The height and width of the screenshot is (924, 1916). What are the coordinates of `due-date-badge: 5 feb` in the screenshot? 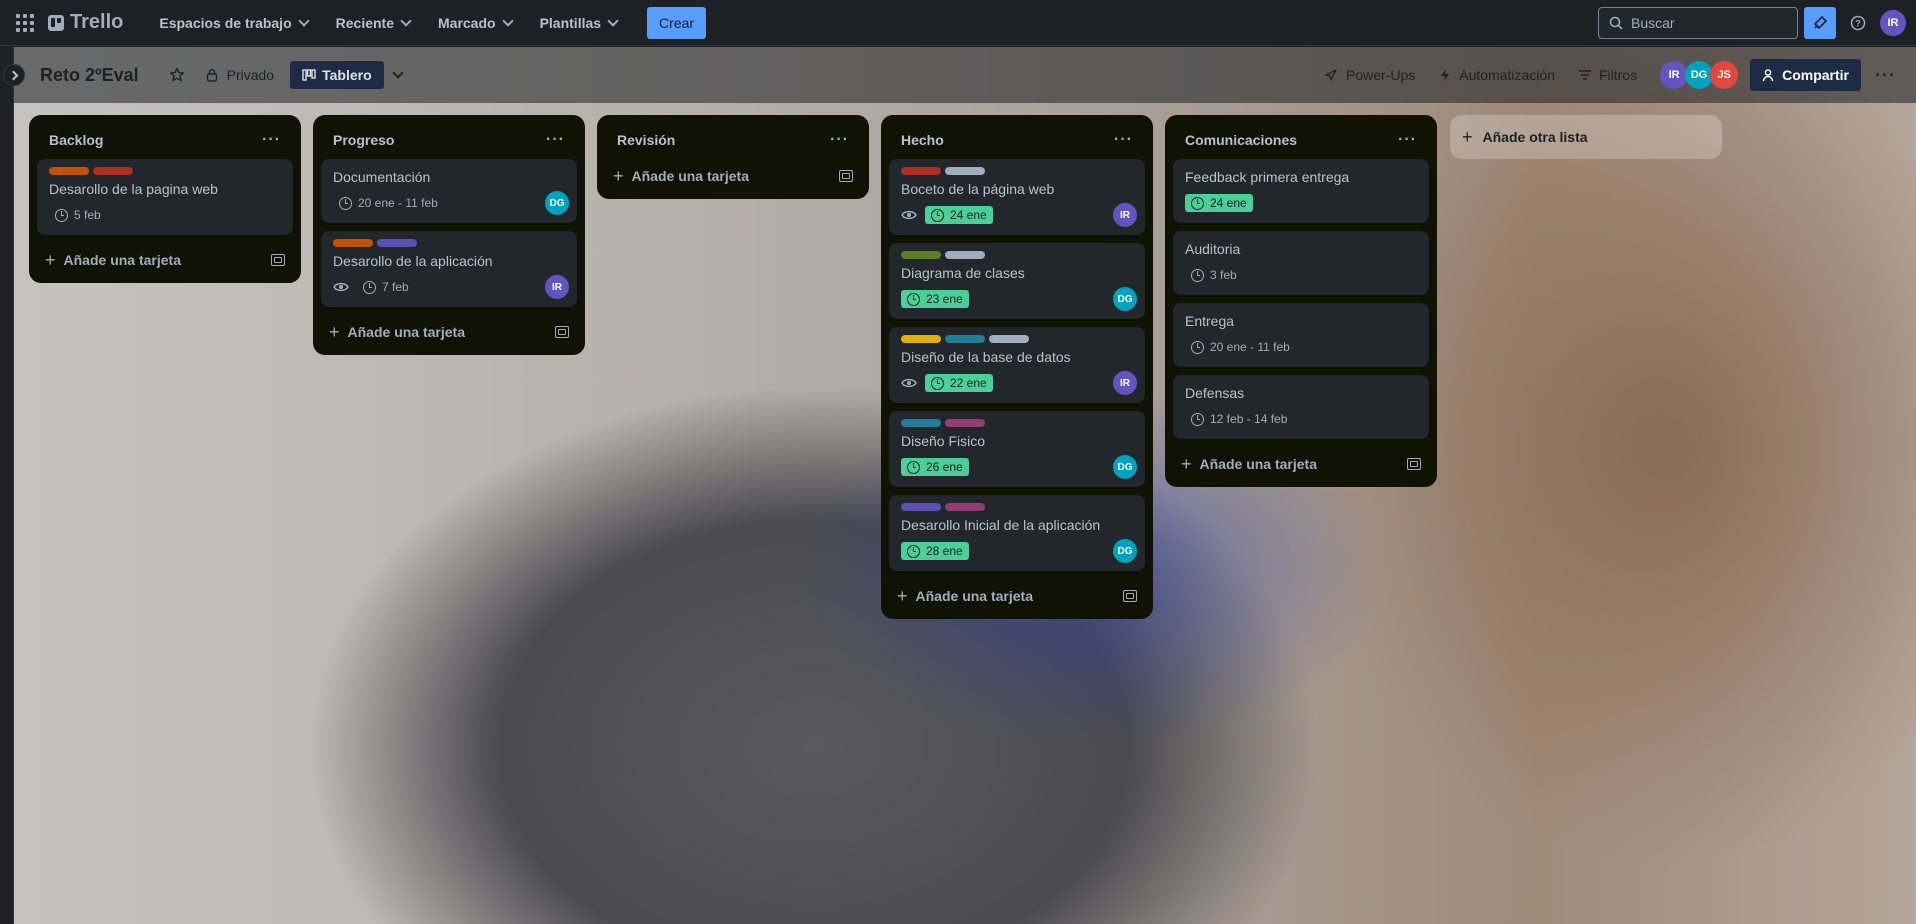 It's located at (78, 215).